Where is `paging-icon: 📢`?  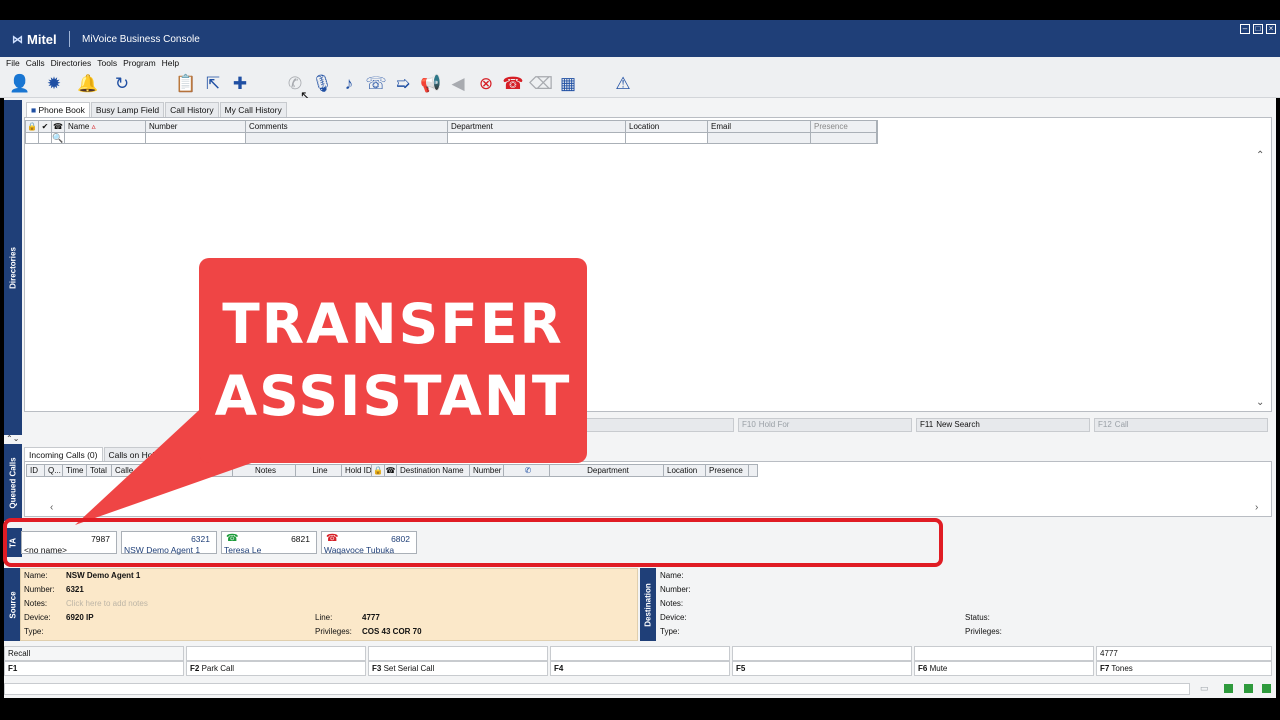
paging-icon: 📢 is located at coordinates (431, 84).